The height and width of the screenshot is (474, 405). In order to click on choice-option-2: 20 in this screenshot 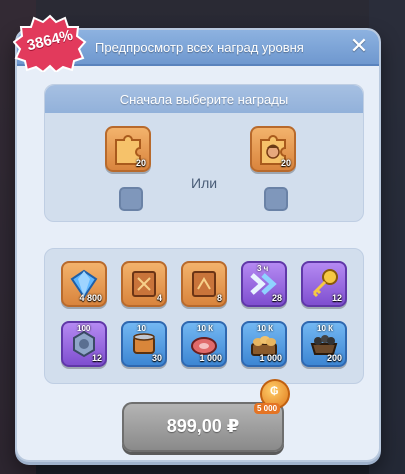, I will do `click(273, 149)`.